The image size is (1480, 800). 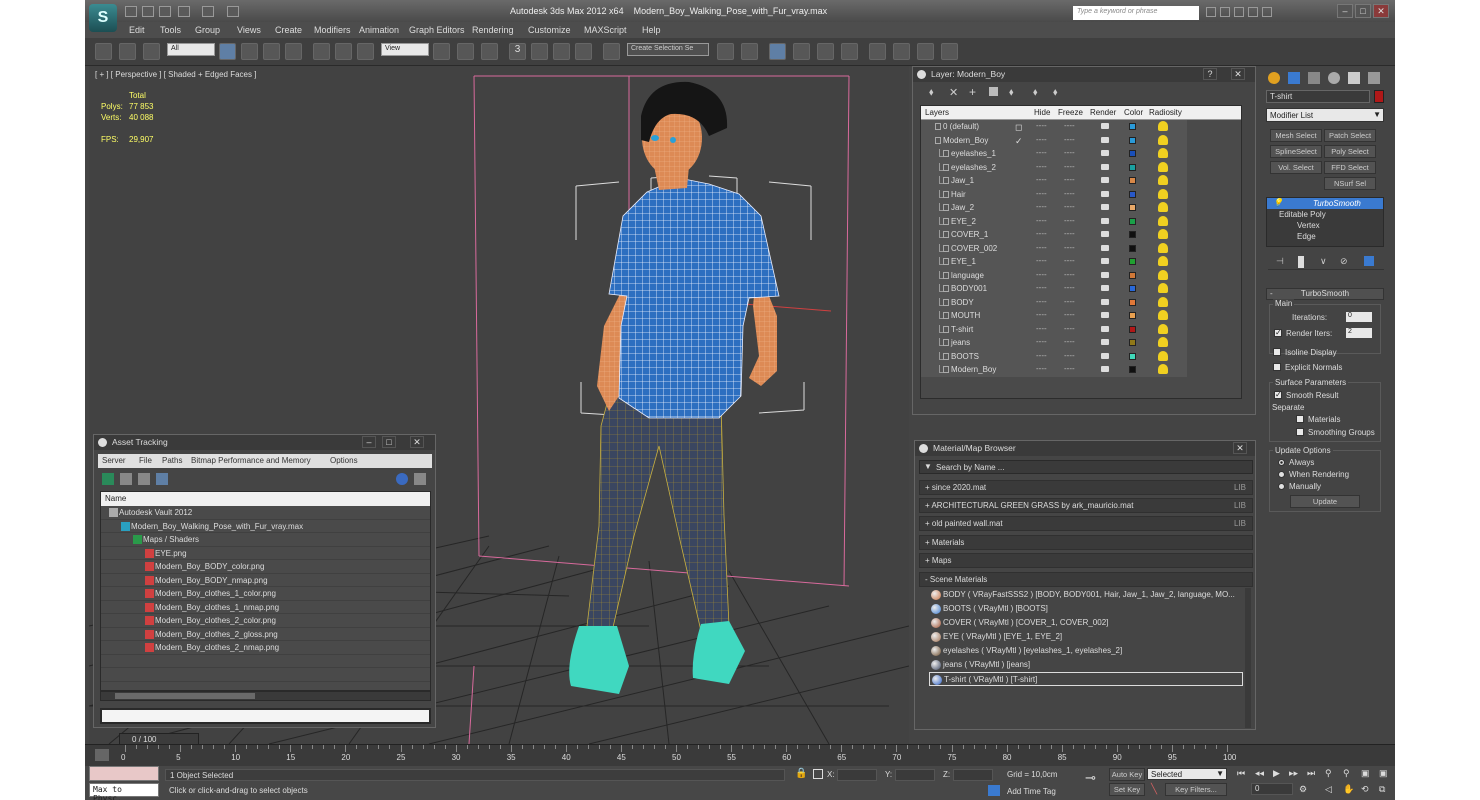 What do you see at coordinates (973, 775) in the screenshot?
I see `z-coordinate-field` at bounding box center [973, 775].